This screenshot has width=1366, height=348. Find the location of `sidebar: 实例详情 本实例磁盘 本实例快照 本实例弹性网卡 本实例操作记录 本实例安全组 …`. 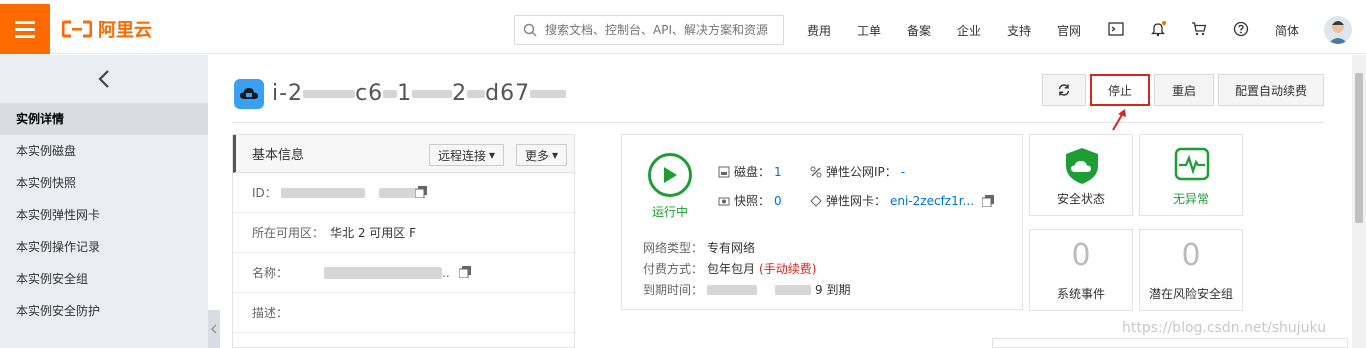

sidebar: 实例详情 本实例磁盘 本实例快照 本实例弹性网卡 本实例操作记录 本实例安全组 … is located at coordinates (104, 201).